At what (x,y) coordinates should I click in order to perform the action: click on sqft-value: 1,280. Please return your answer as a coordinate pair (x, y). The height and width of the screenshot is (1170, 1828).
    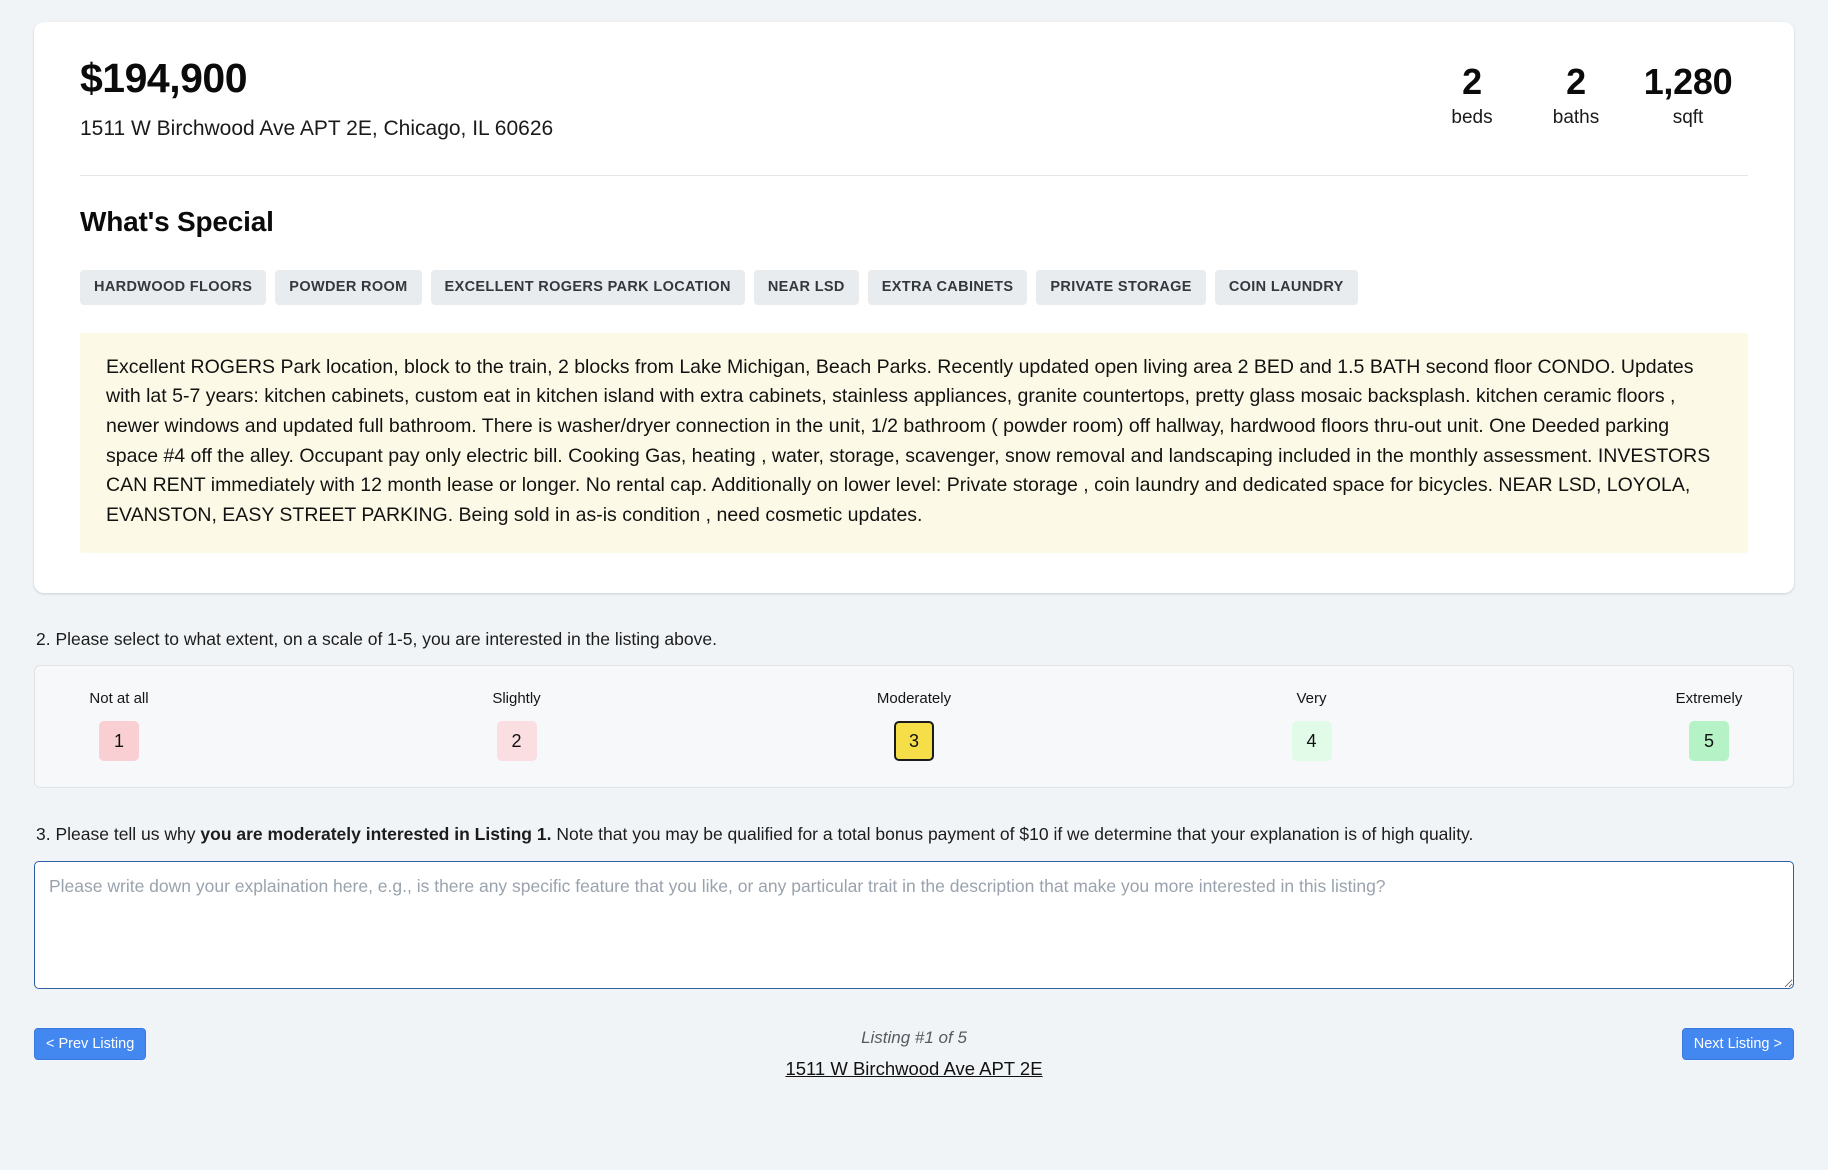
    Looking at the image, I should click on (1688, 81).